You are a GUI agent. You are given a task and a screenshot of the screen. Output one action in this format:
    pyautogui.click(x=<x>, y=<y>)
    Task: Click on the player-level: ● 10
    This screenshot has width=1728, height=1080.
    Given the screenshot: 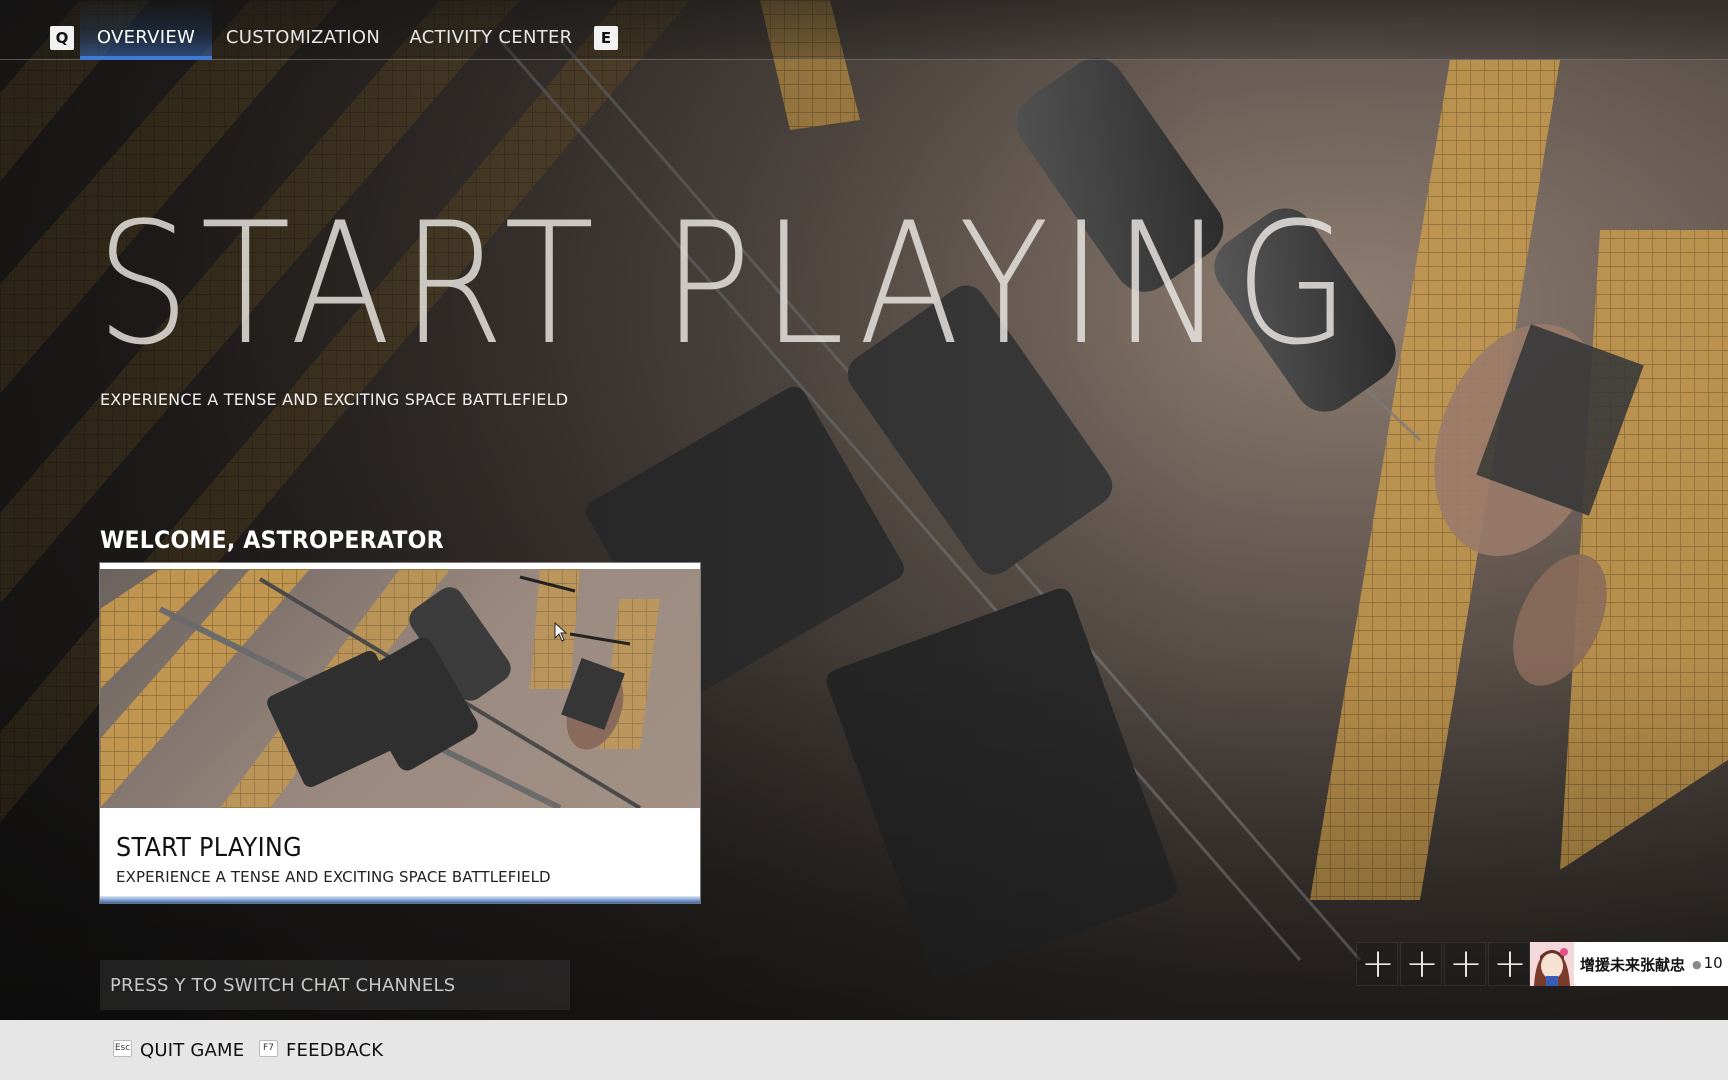 What is the action you would take?
    pyautogui.click(x=1707, y=963)
    